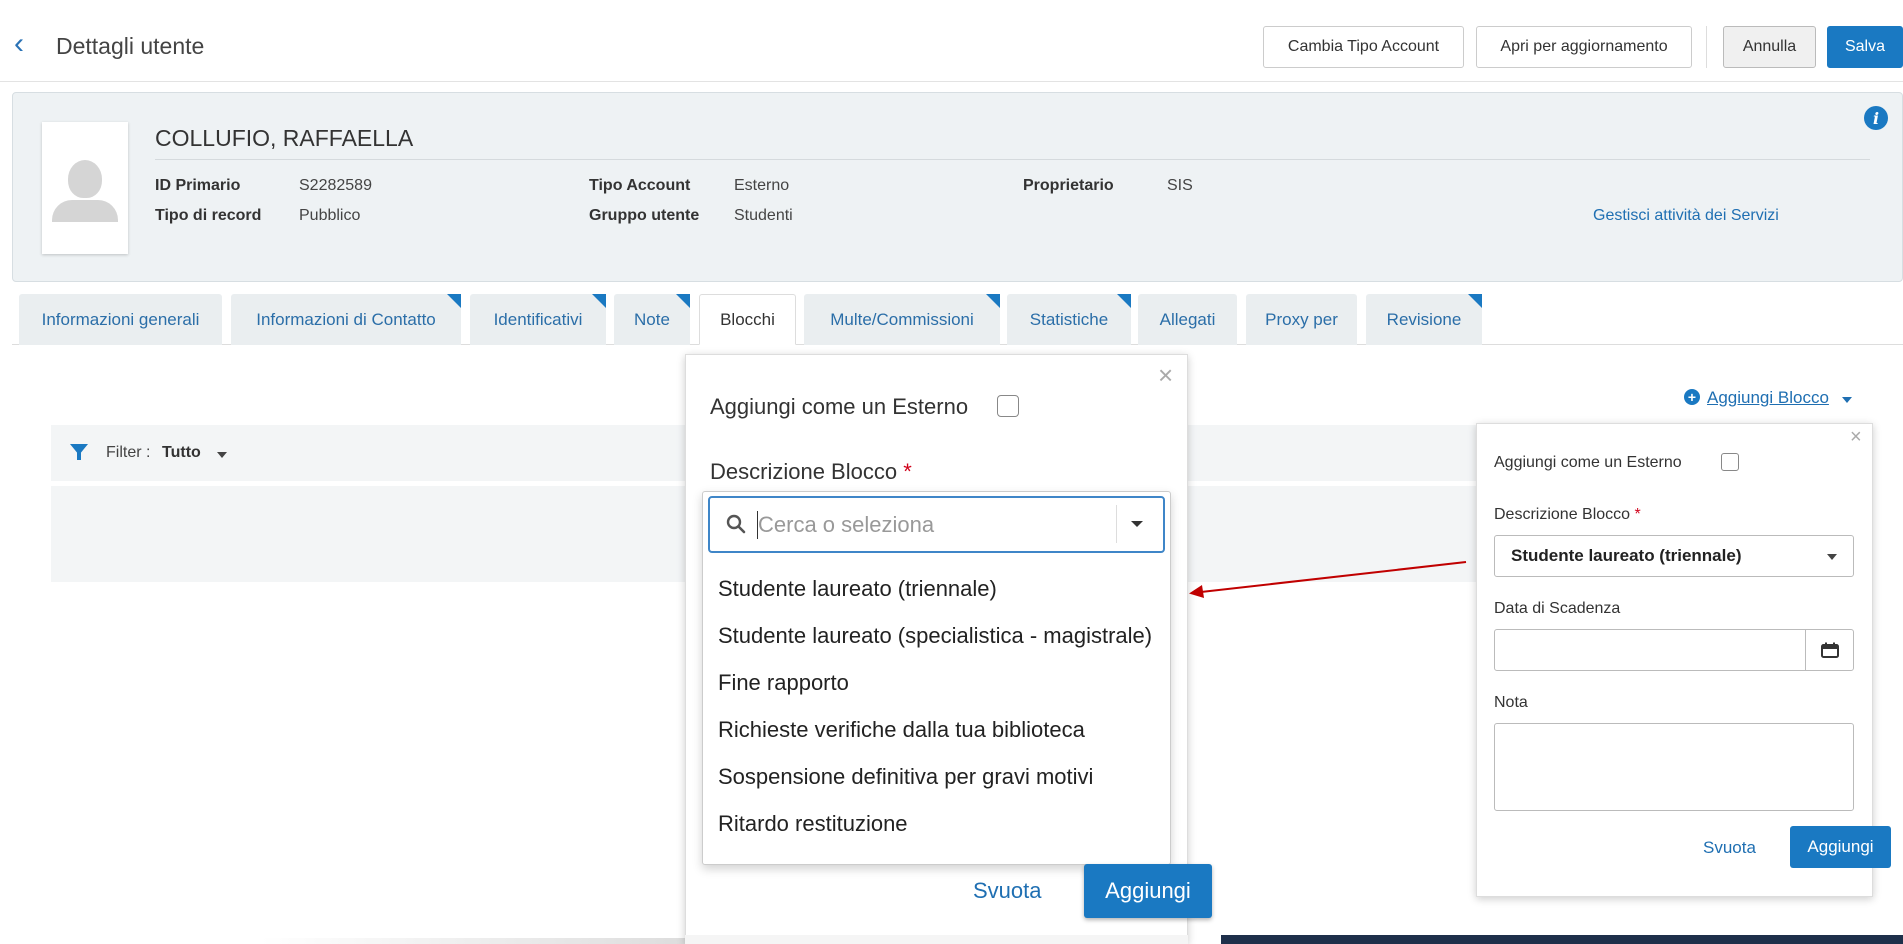 The height and width of the screenshot is (944, 1903). Describe the element at coordinates (1511, 702) in the screenshot. I see `note-label: Nota` at that location.